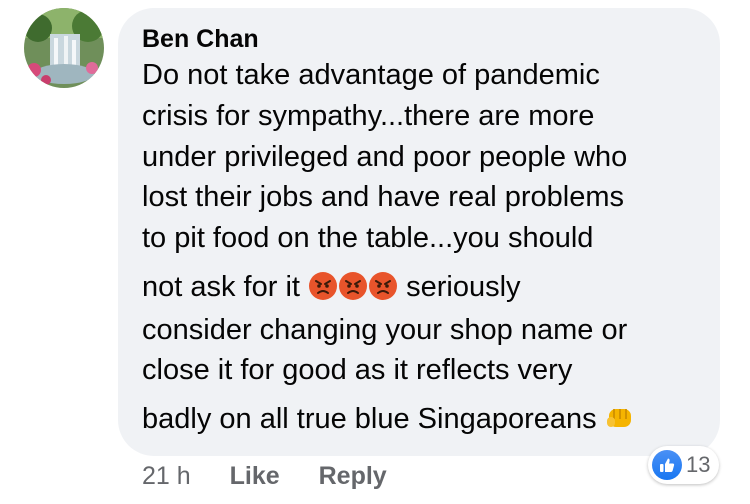  Describe the element at coordinates (255, 476) in the screenshot. I see `like-button: Like` at that location.